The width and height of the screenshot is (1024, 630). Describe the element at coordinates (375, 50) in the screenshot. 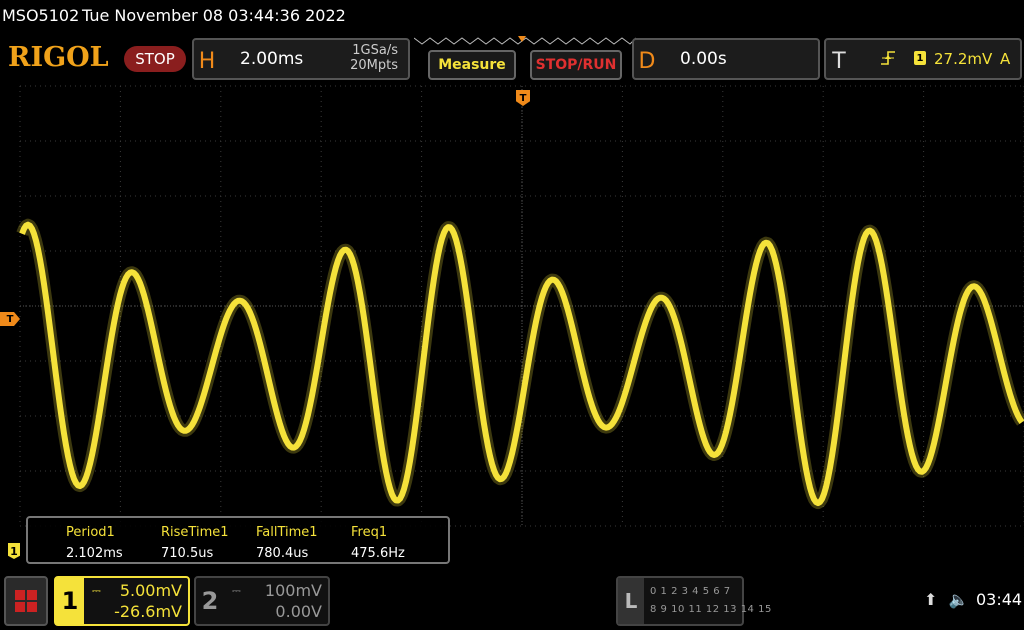

I see `sample-rate: 1GSa/s` at that location.